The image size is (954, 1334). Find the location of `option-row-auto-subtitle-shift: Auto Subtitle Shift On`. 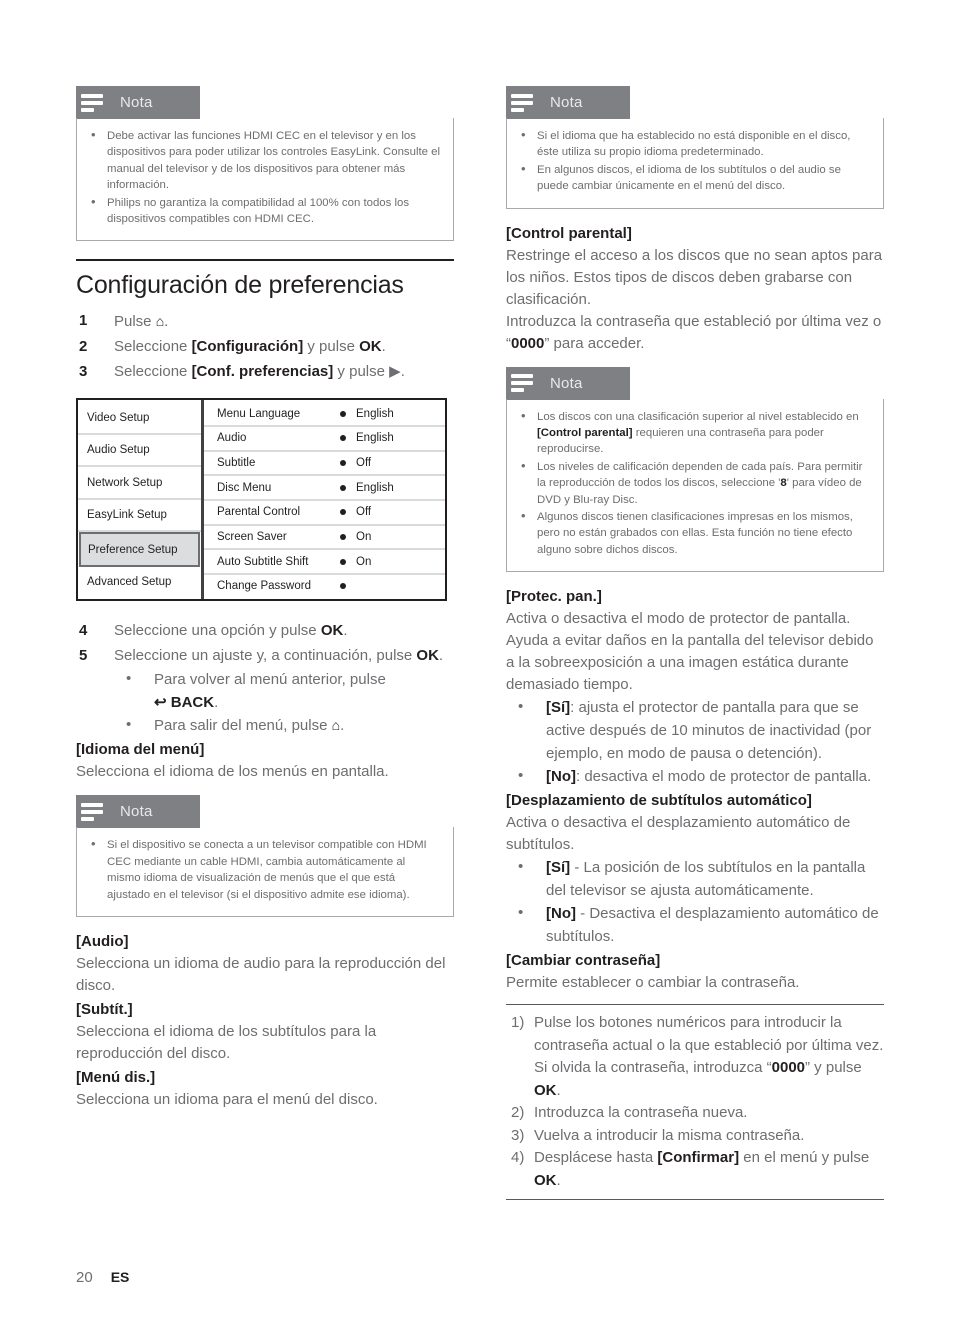

option-row-auto-subtitle-shift: Auto Subtitle Shift On is located at coordinates (324, 562).